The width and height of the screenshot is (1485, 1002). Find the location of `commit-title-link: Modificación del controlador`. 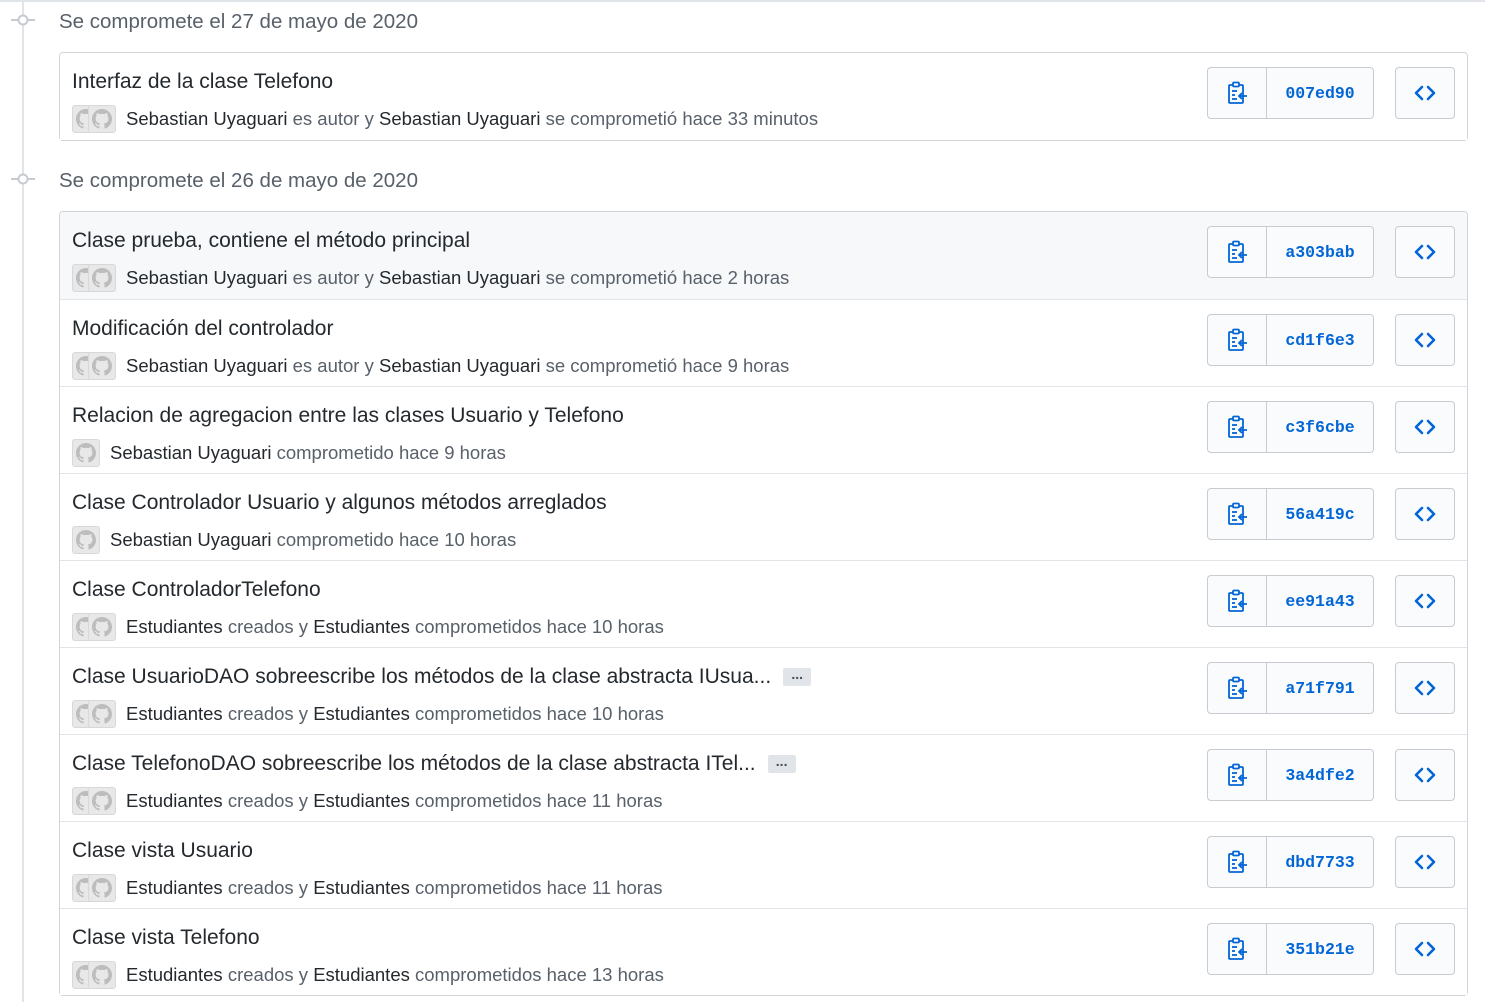

commit-title-link: Modificación del controlador is located at coordinates (202, 329).